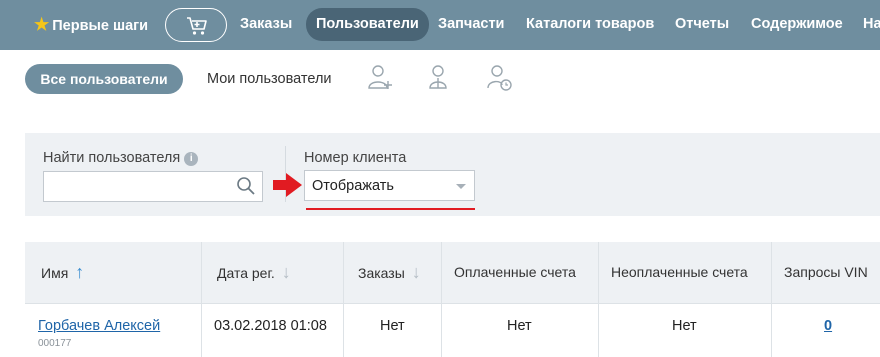  What do you see at coordinates (246, 186) in the screenshot?
I see `search-icon` at bounding box center [246, 186].